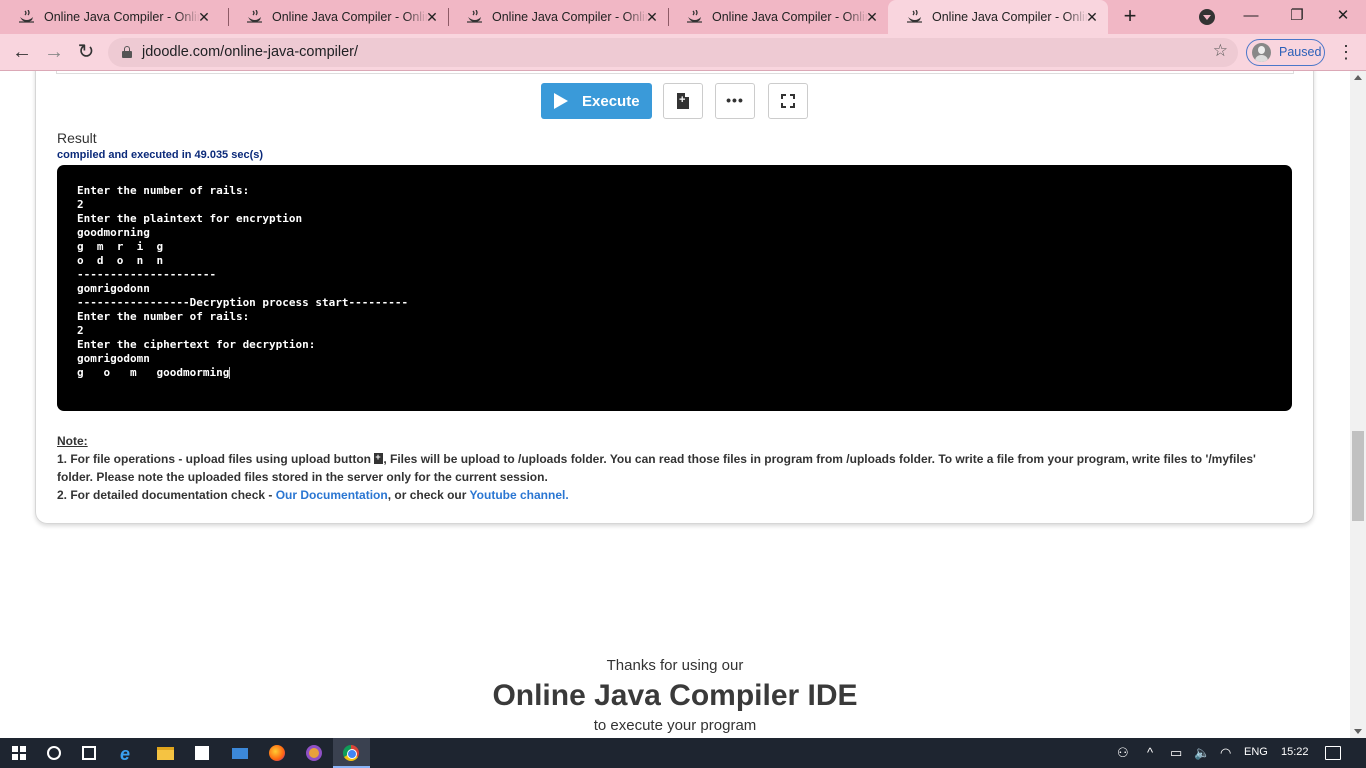 The image size is (1366, 768). Describe the element at coordinates (127, 52) in the screenshot. I see `lock-icon` at that location.